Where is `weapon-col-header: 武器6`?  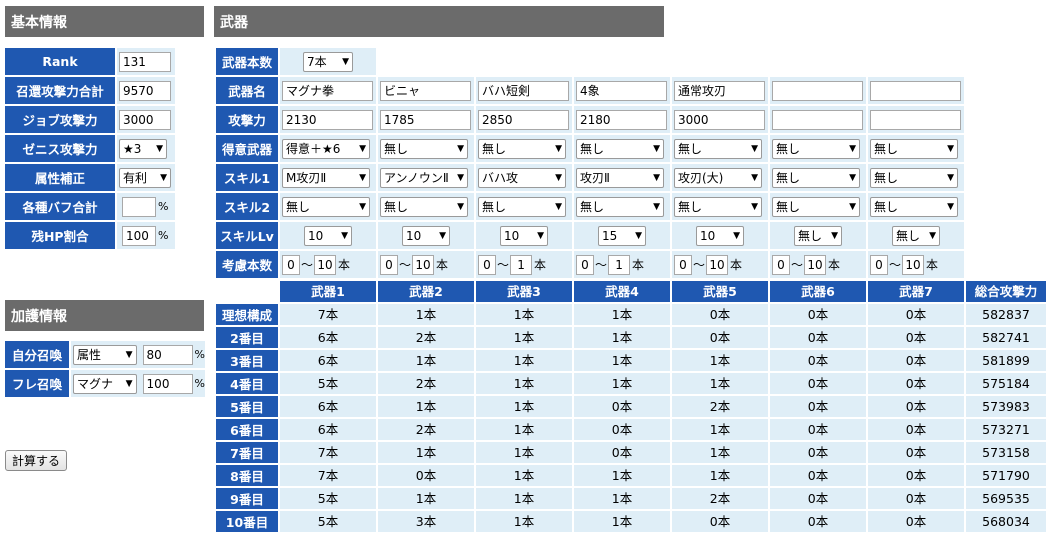
weapon-col-header: 武器6 is located at coordinates (818, 291).